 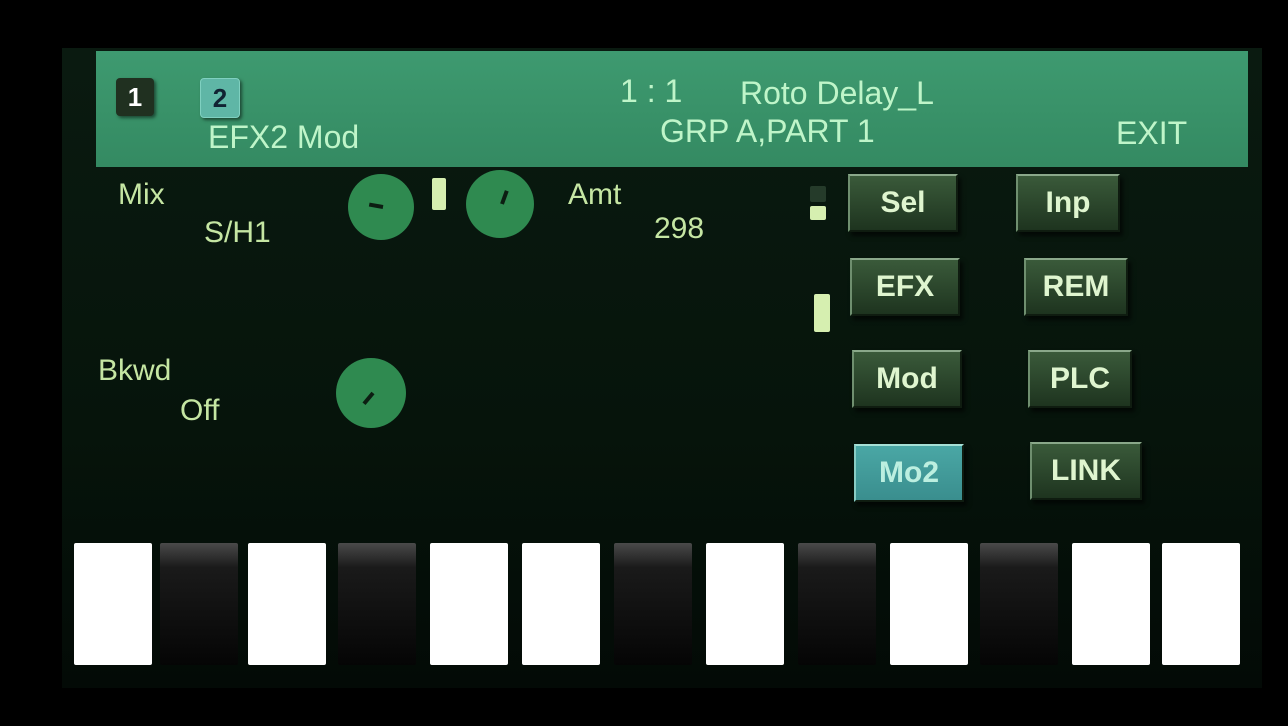 What do you see at coordinates (837, 93) in the screenshot?
I see `preset-name: Roto Delay_L` at bounding box center [837, 93].